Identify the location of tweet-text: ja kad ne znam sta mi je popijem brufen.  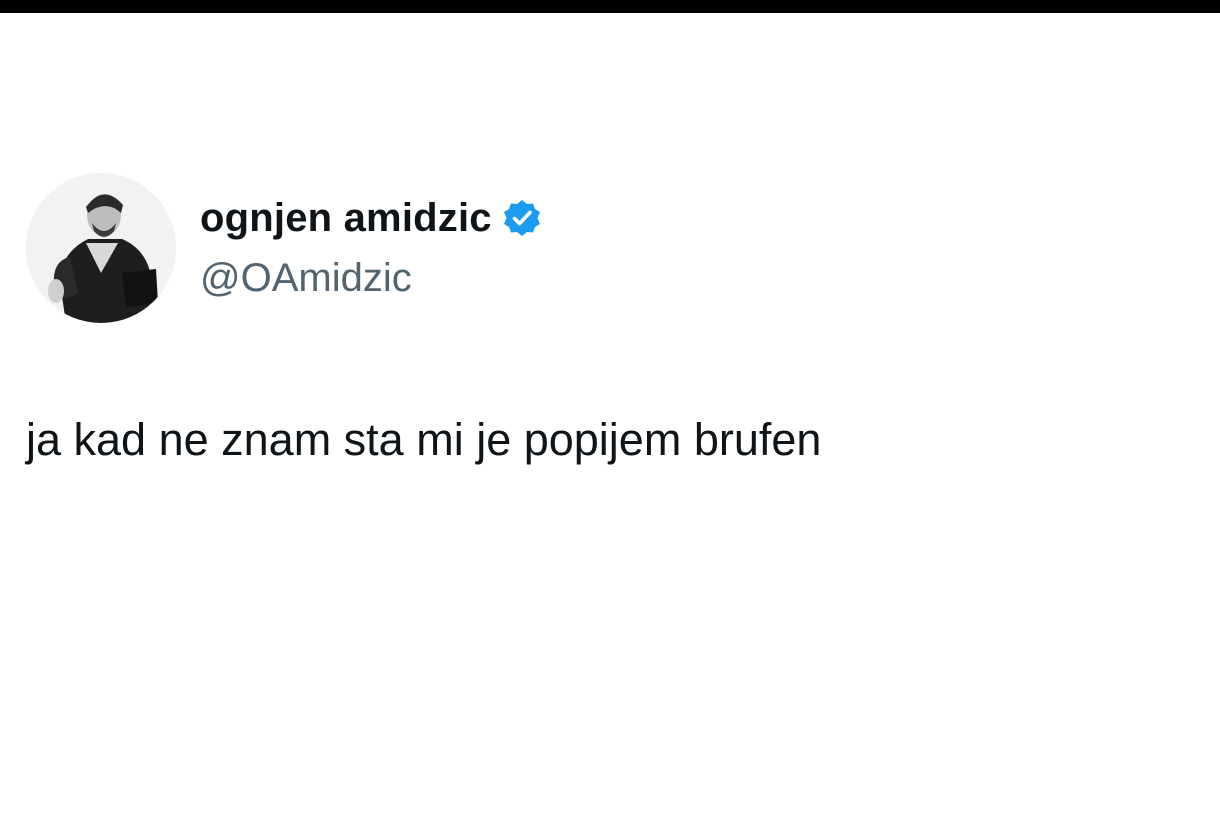
(424, 439).